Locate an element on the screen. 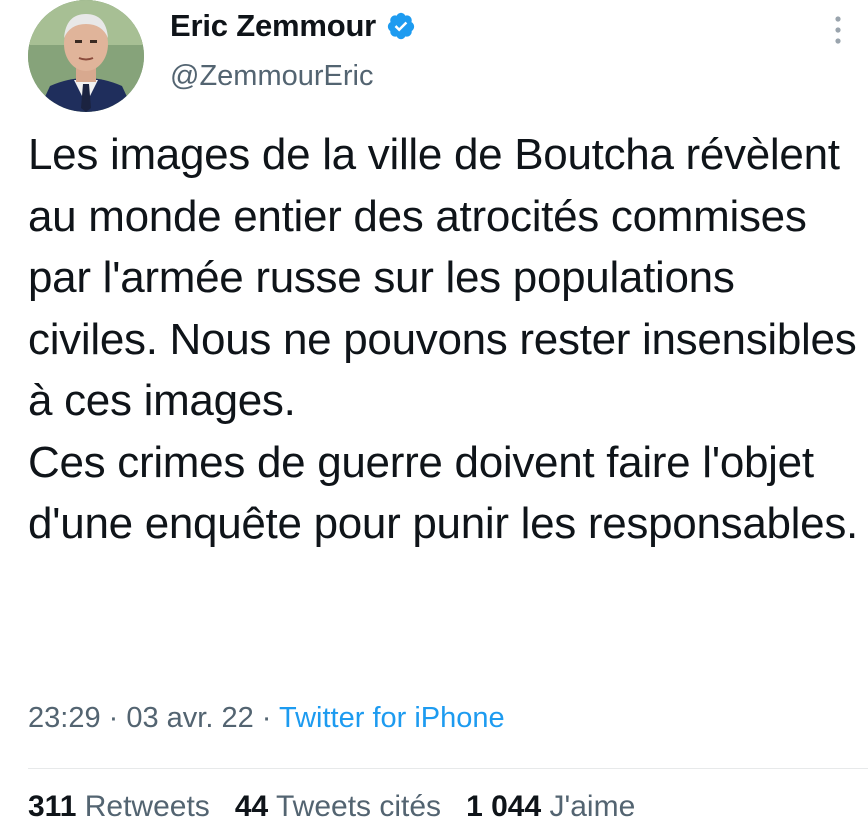 Image resolution: width=868 pixels, height=824 pixels. tweet-meta: 23:29 · 03 avr. 22 · Twitter for iPhone is located at coordinates (266, 718).